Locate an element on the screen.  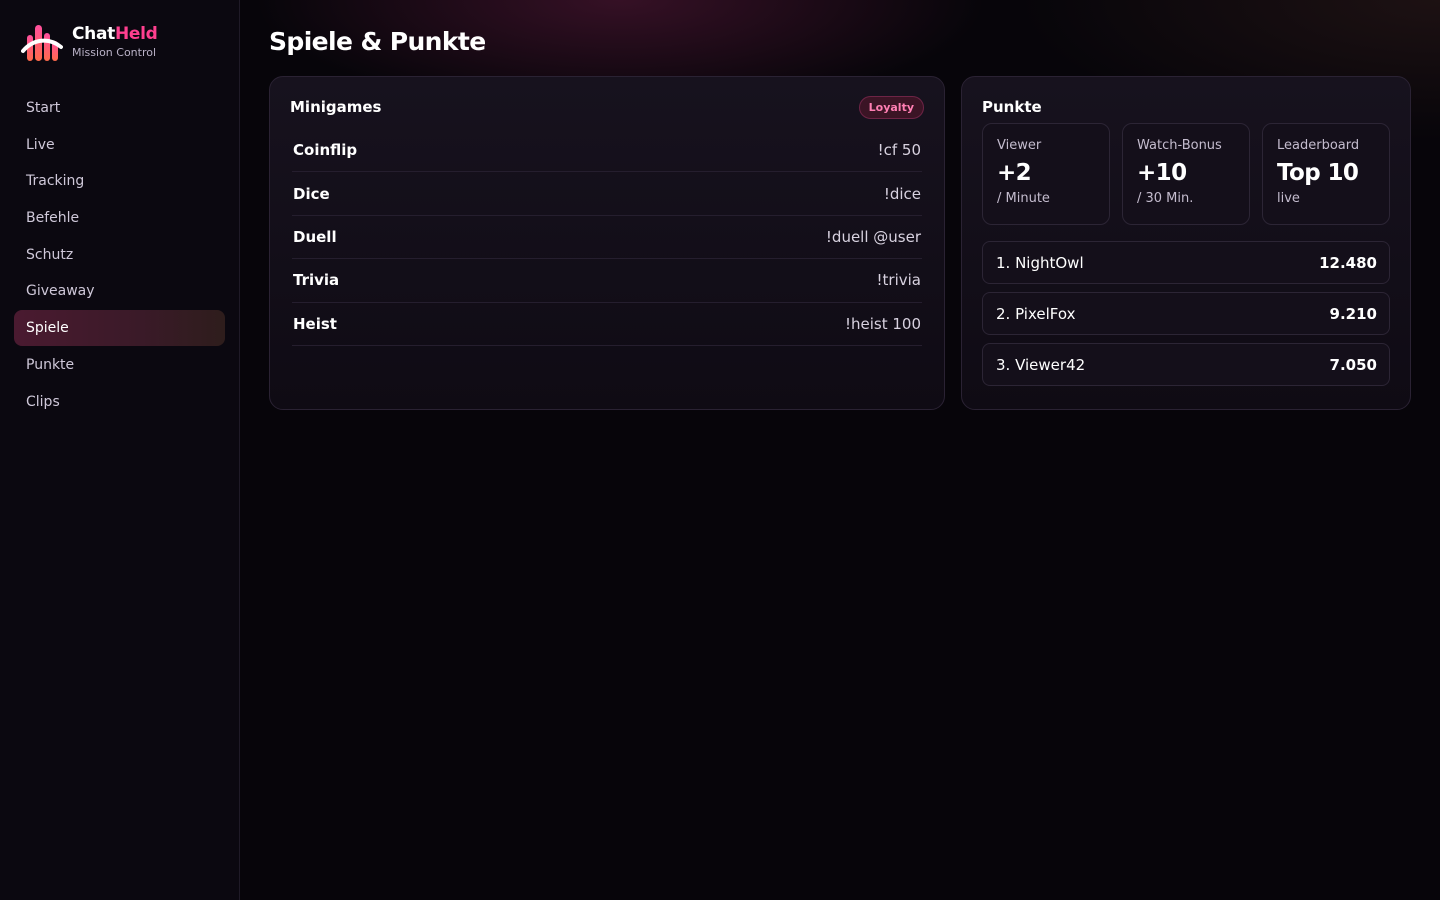
stat-label: Watch-Bonus is located at coordinates (1179, 145).